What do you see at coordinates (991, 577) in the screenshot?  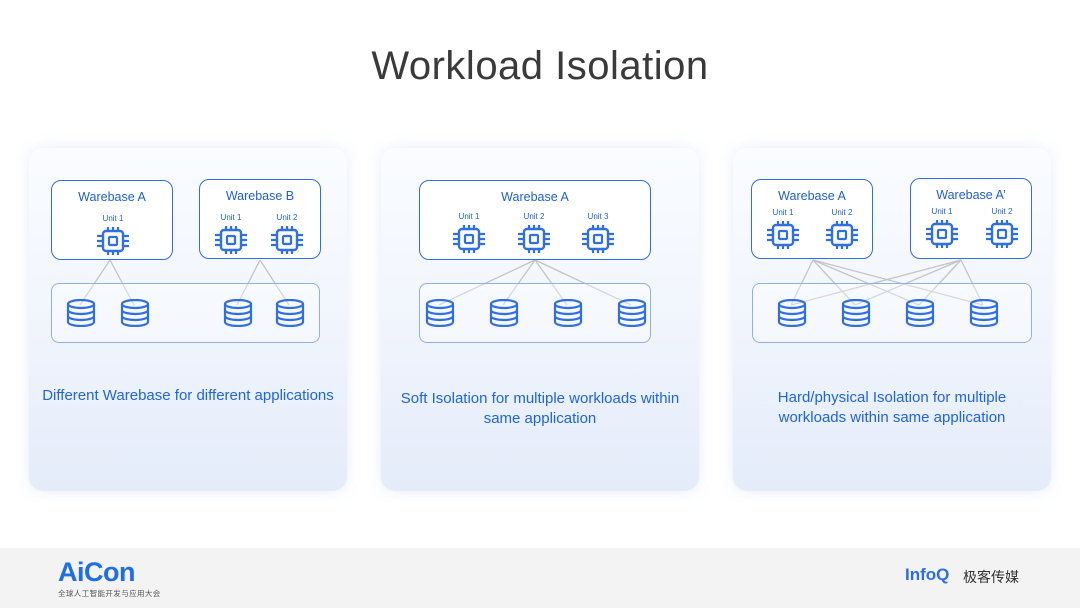 I see `infoq-brand-text: 极客传媒` at bounding box center [991, 577].